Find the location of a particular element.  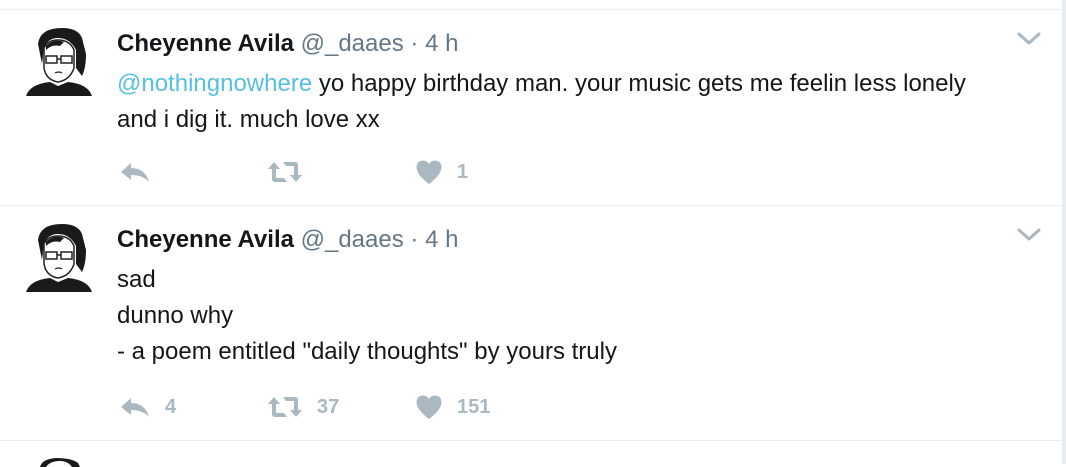

reply-count: 4 is located at coordinates (171, 406).